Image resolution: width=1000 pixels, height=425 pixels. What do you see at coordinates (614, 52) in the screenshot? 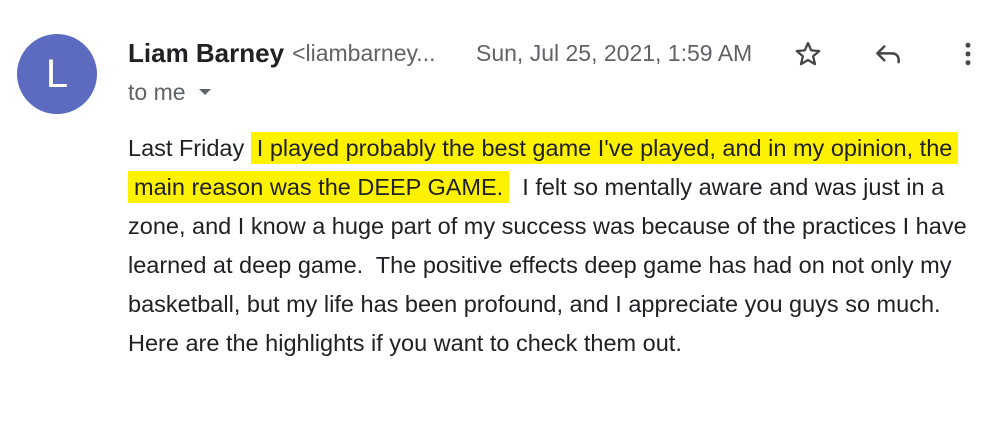
I see `email-date: Sun, Jul 25, 2021, 1:59 AM` at bounding box center [614, 52].